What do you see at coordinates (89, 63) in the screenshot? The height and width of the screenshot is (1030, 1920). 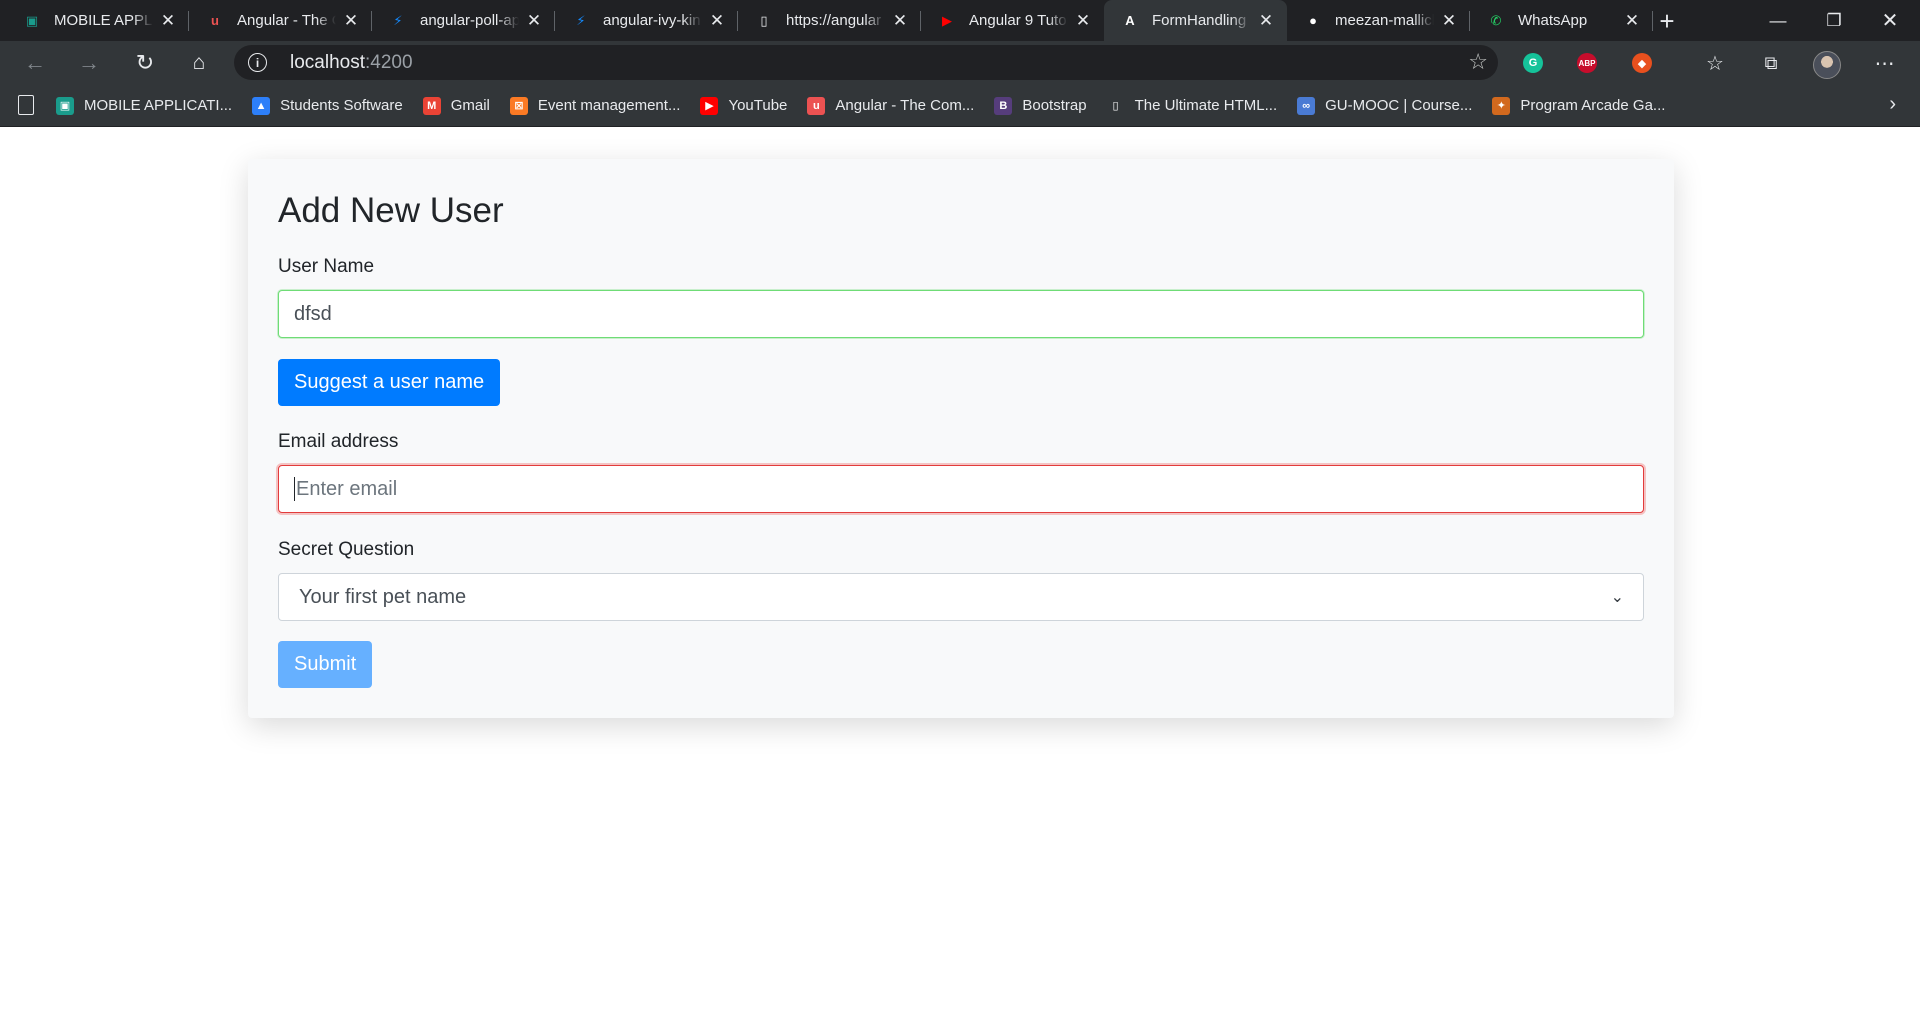 I see `forward-icon: →` at bounding box center [89, 63].